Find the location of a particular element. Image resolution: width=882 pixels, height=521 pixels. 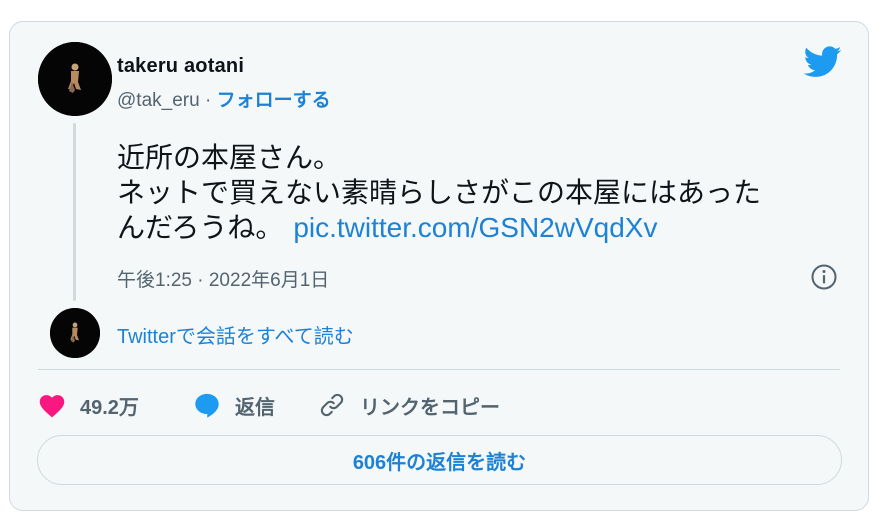

tweet-line-text: んだろうね。 is located at coordinates (200, 227).